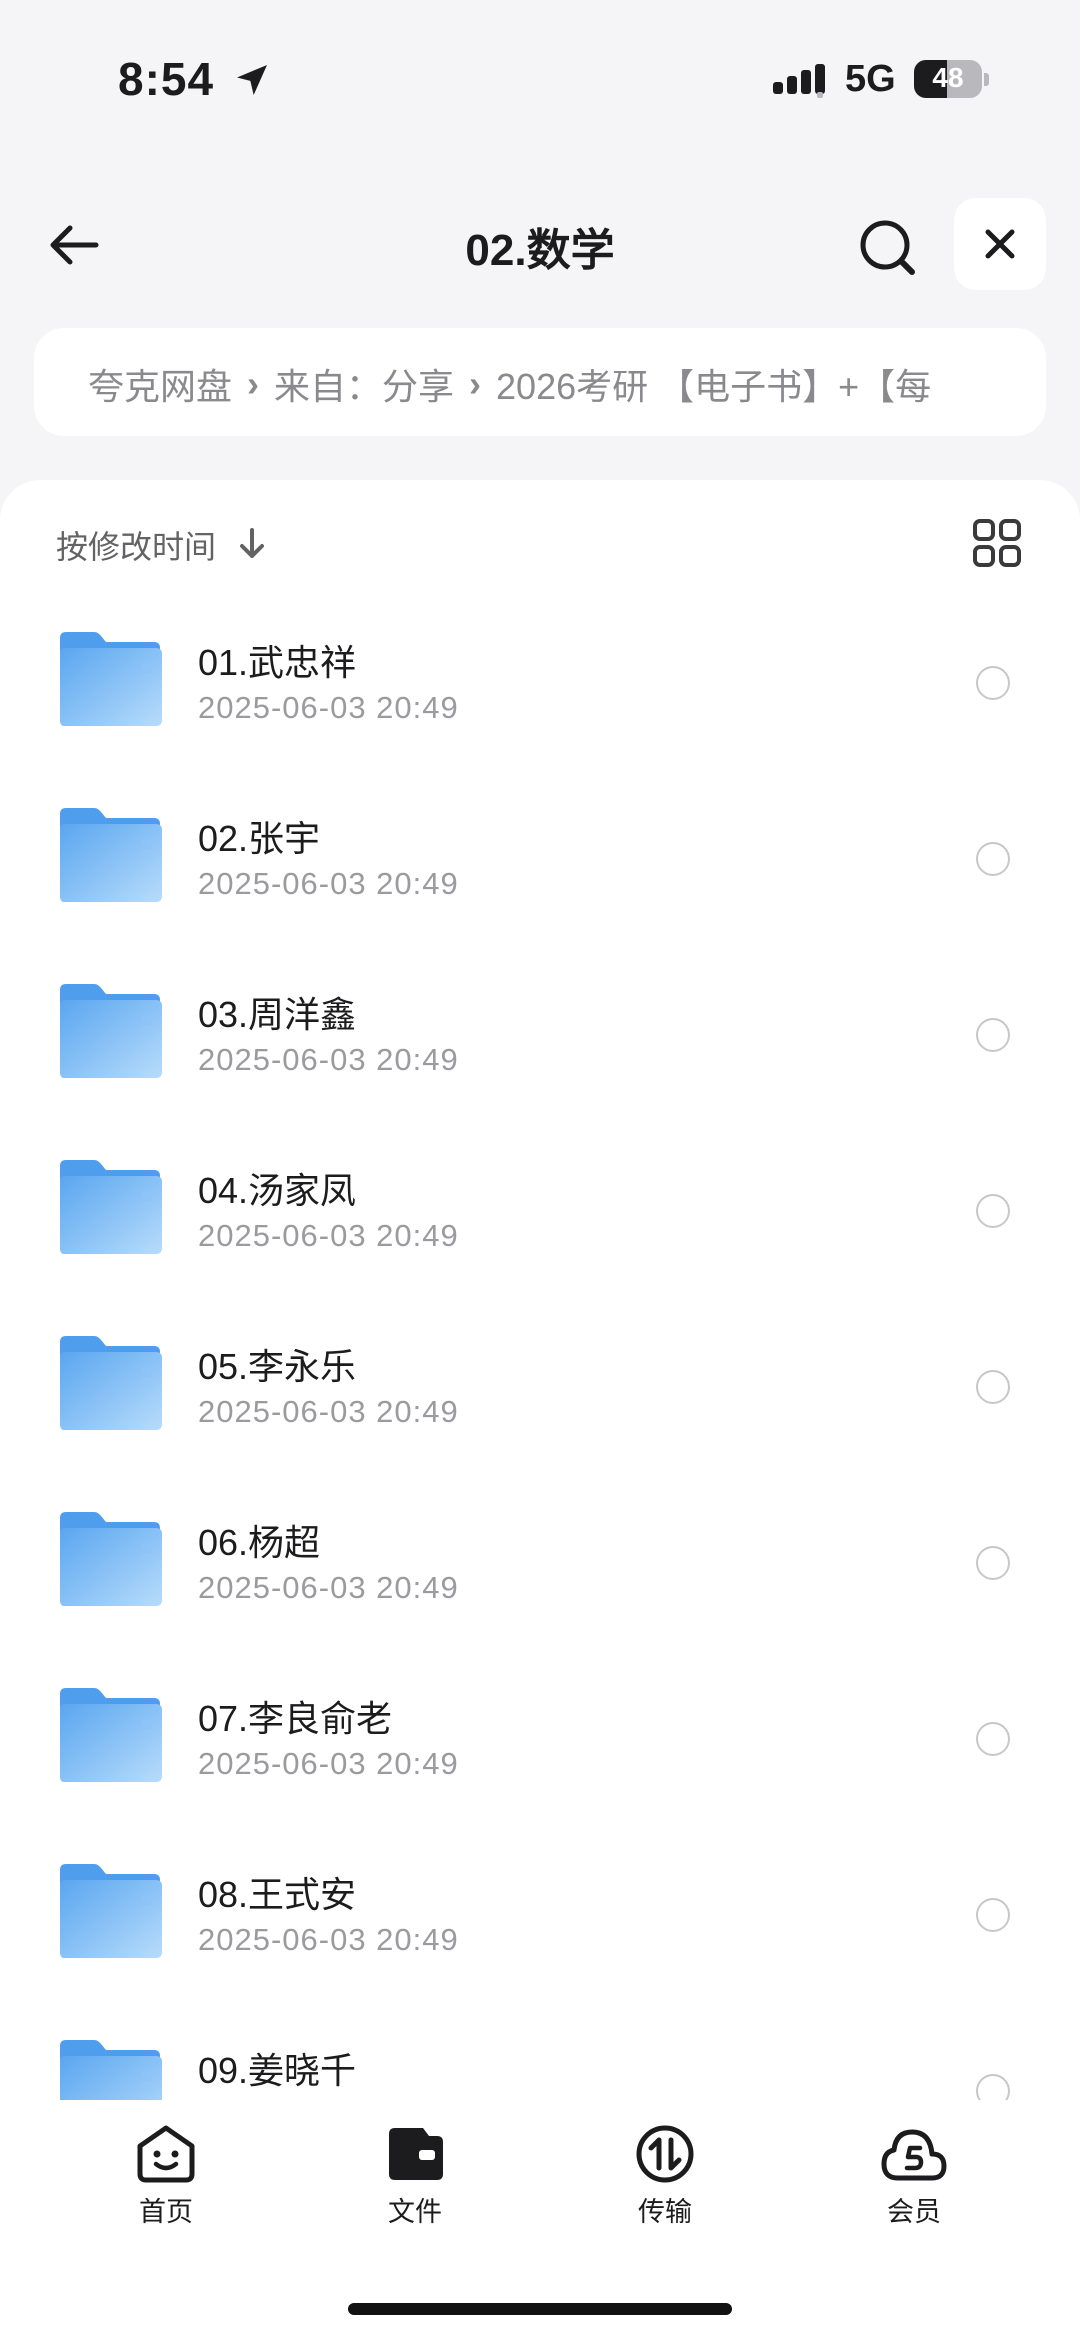  Describe the element at coordinates (75, 245) in the screenshot. I see `back-arrow-icon` at that location.